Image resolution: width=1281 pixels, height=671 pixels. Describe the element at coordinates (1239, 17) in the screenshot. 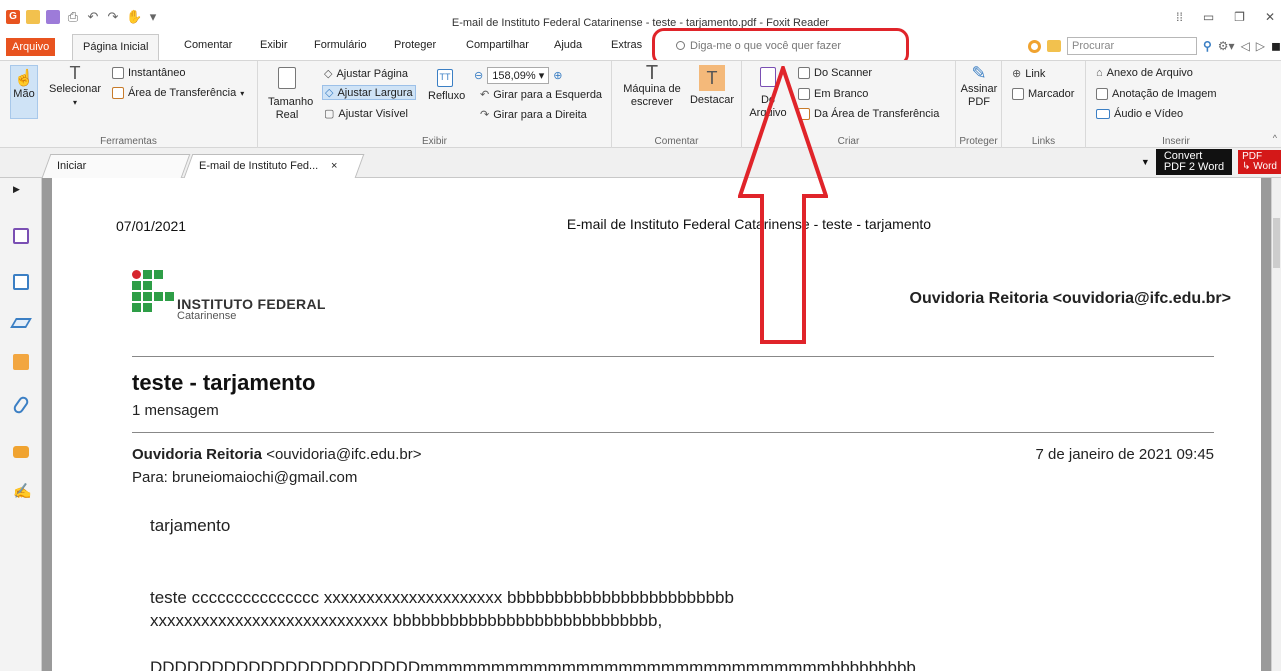

I see `restore-button: ❐` at that location.